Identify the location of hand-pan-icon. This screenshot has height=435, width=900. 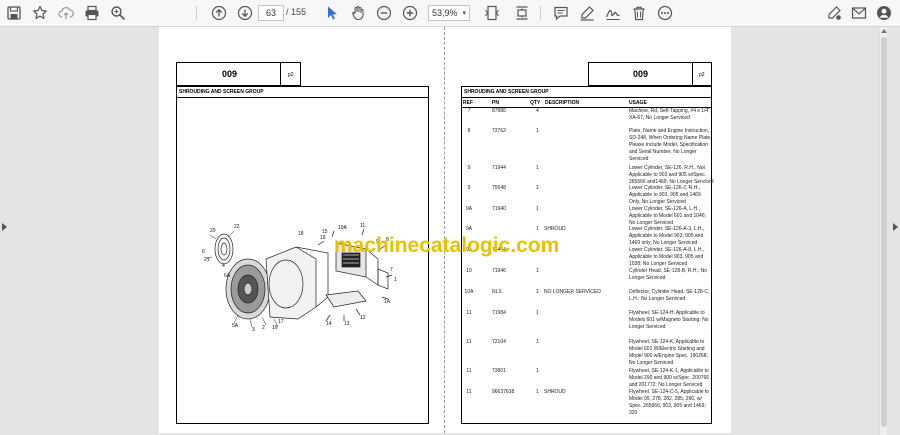
(358, 13).